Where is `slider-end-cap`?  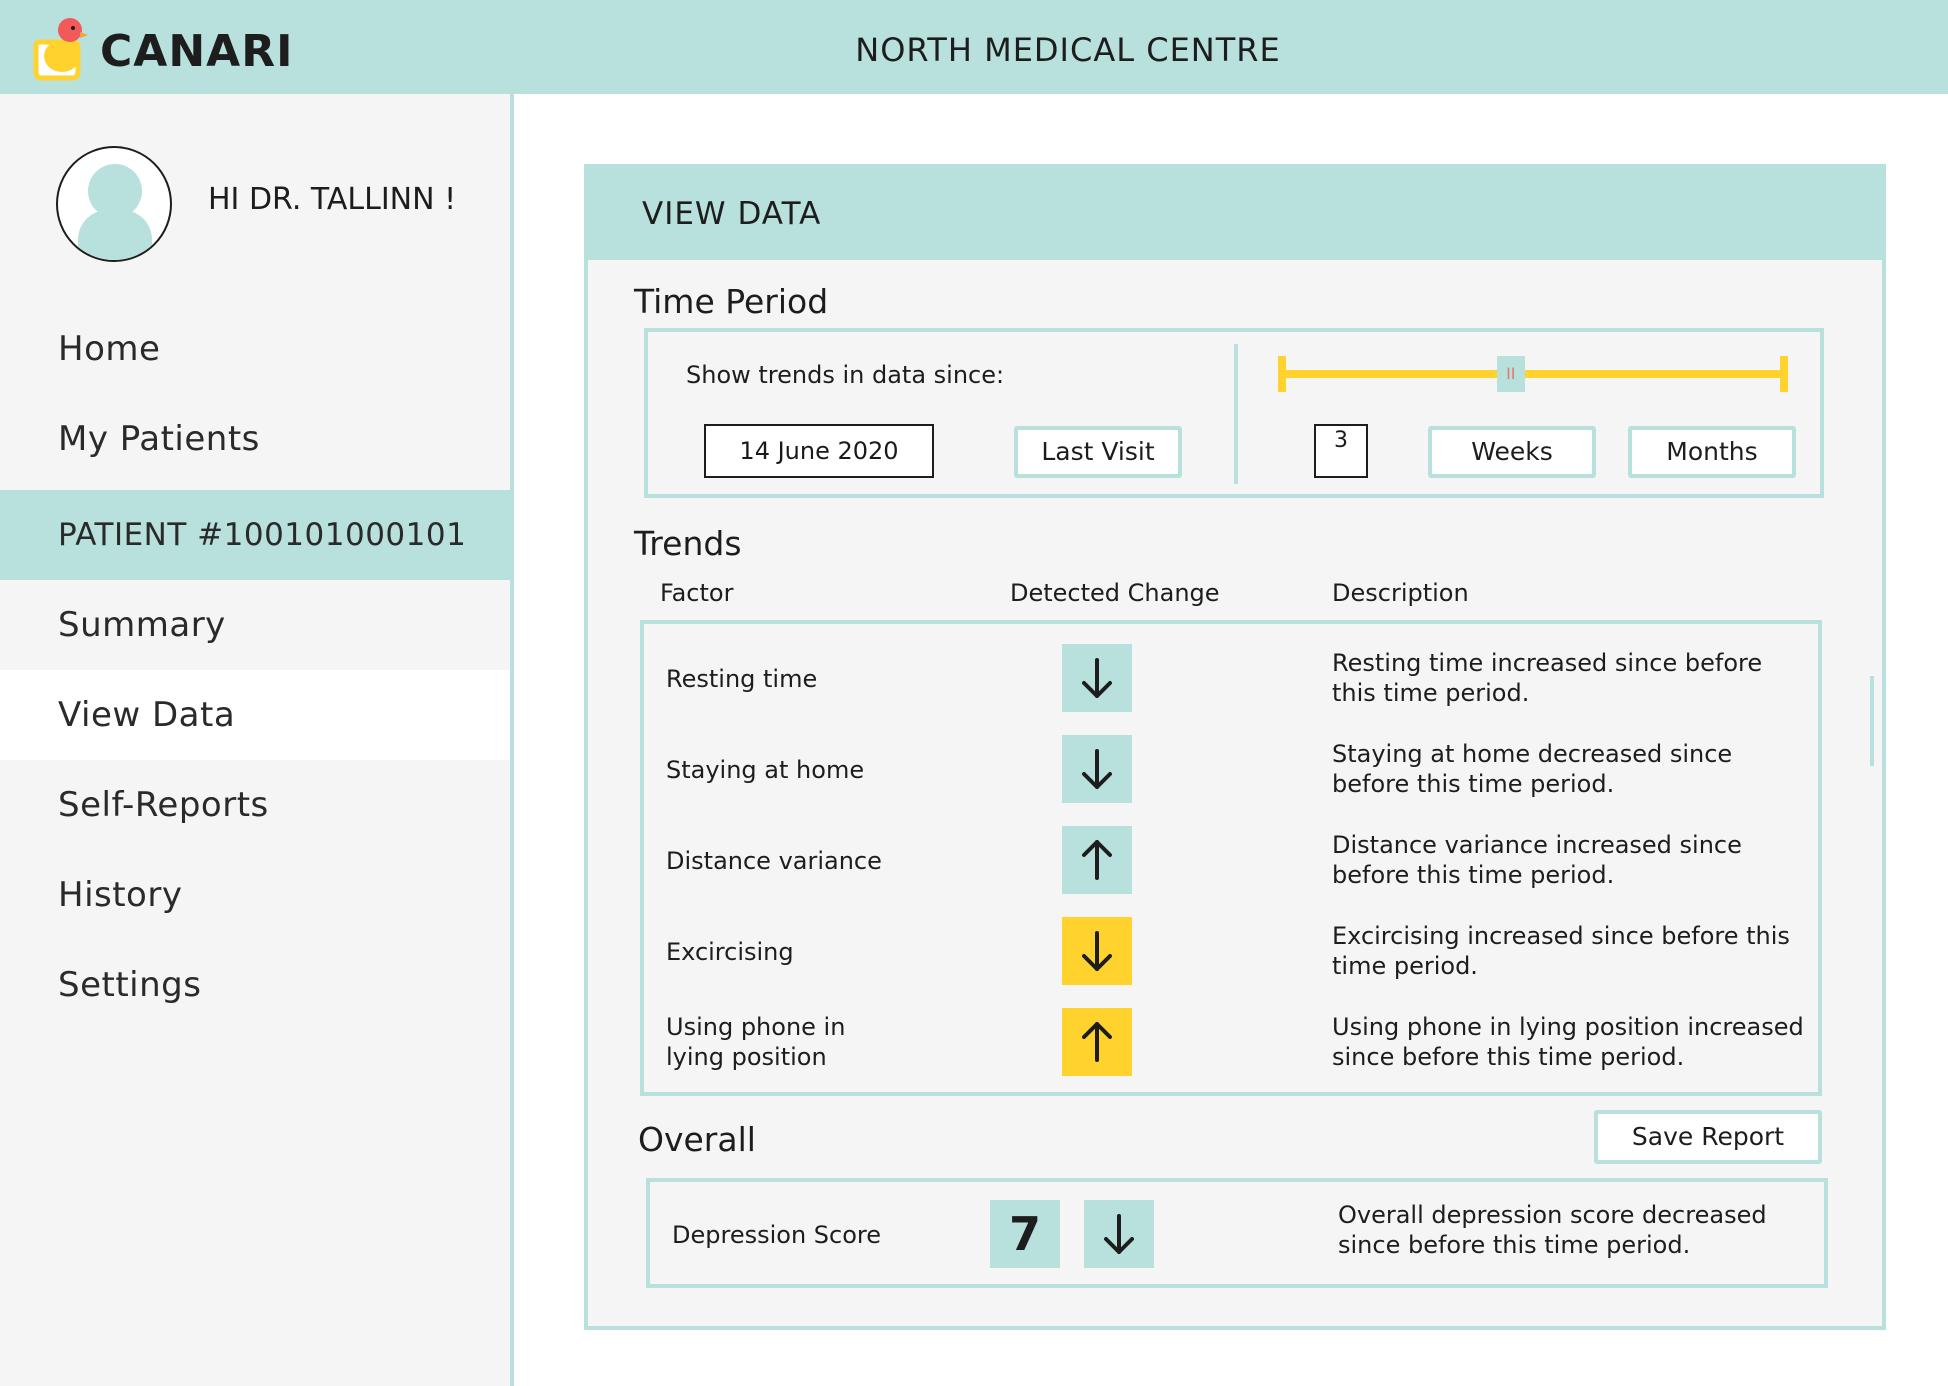 slider-end-cap is located at coordinates (1784, 374).